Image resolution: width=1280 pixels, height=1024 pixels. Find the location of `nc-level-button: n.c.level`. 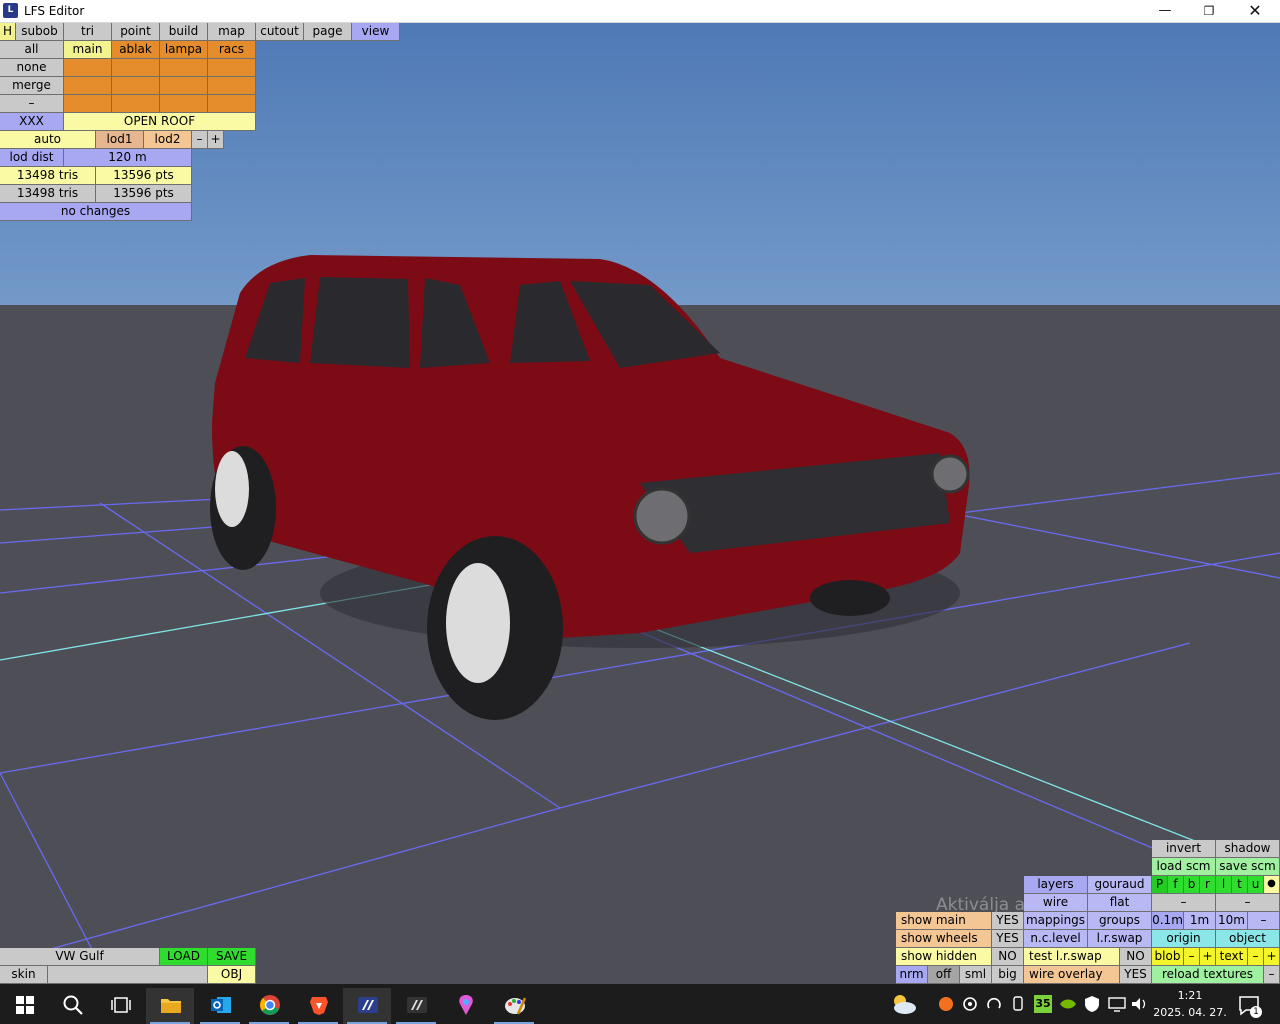

nc-level-button: n.c.level is located at coordinates (1056, 939).